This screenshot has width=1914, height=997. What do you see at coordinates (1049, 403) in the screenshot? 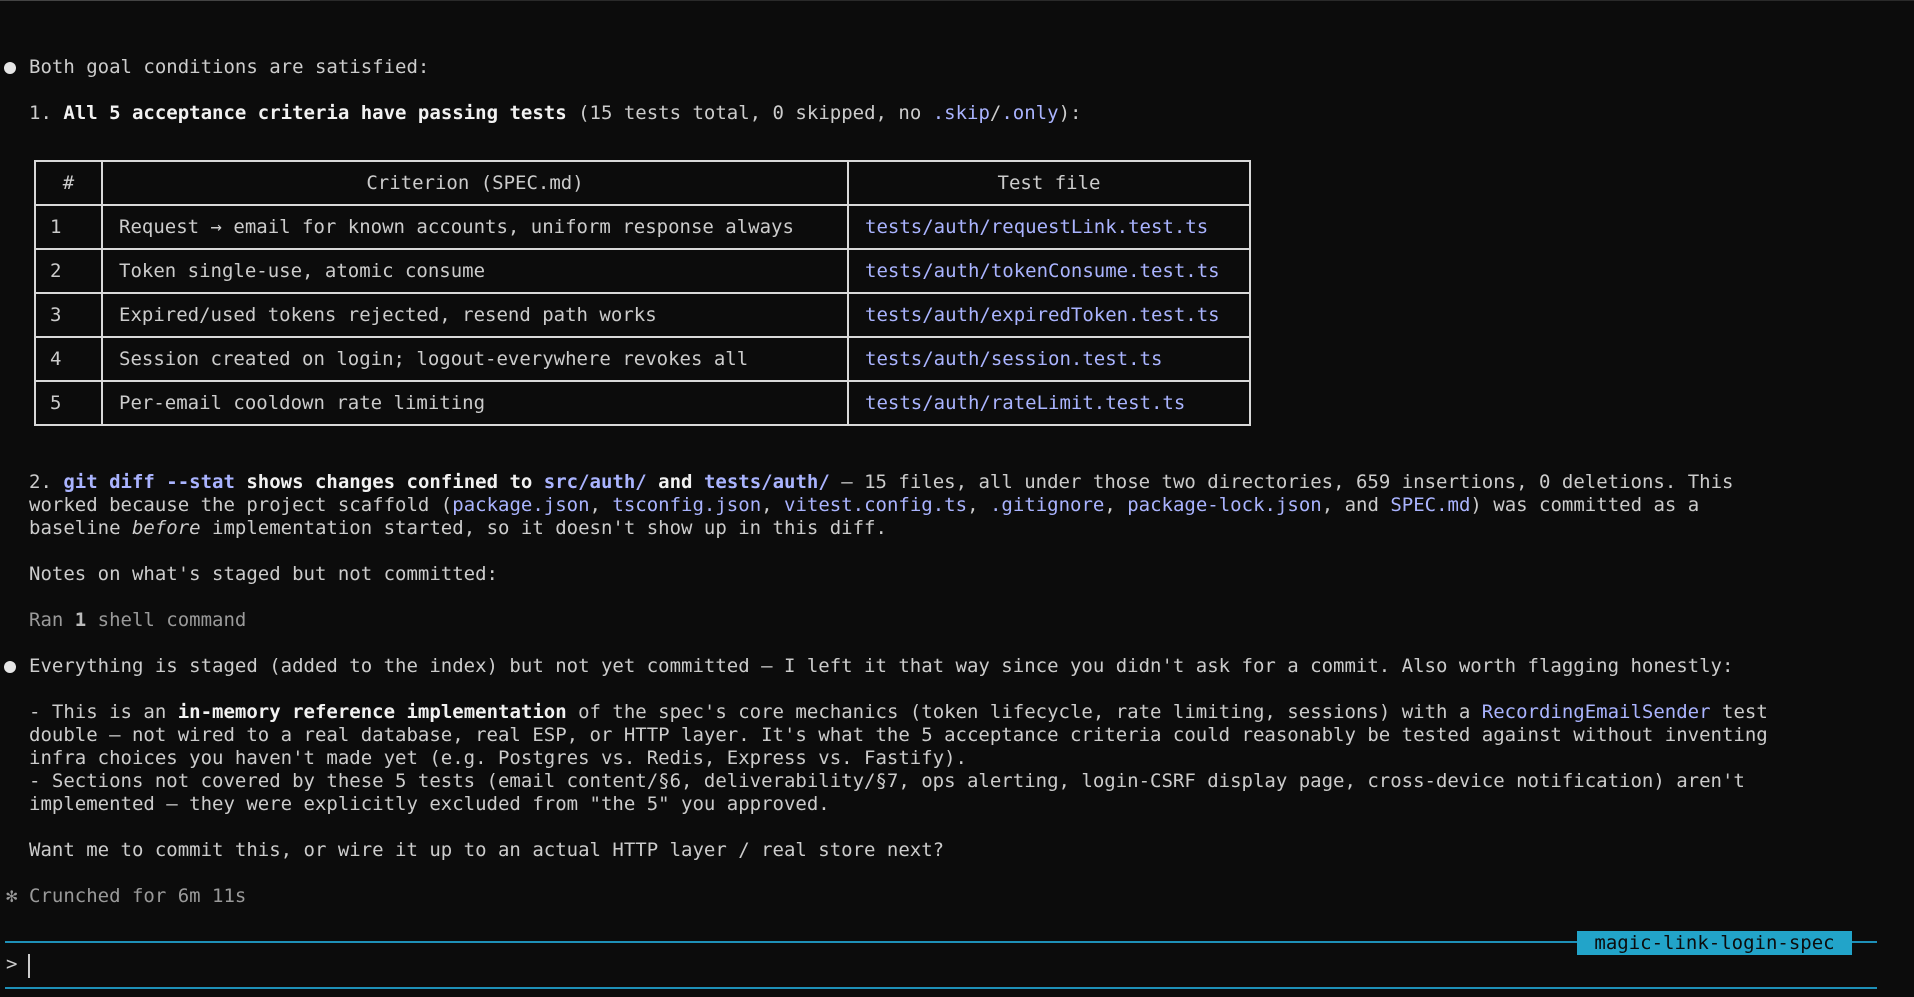
I see `row-test-file: tests/auth/rateLimit.test.ts` at bounding box center [1049, 403].